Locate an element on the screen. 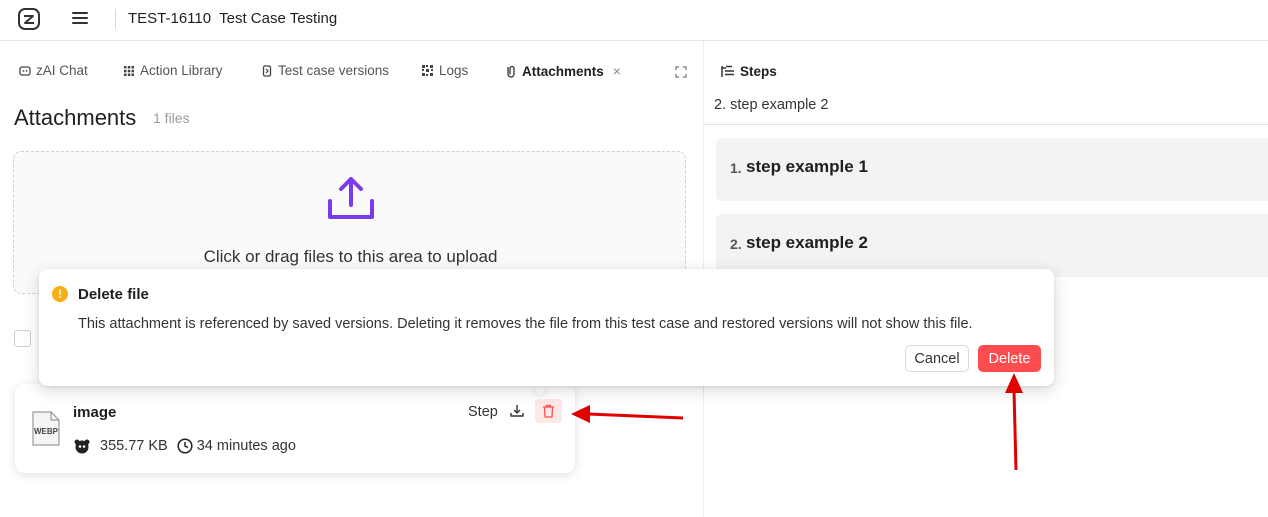 This screenshot has width=1268, height=517. step-number: 1. is located at coordinates (736, 168).